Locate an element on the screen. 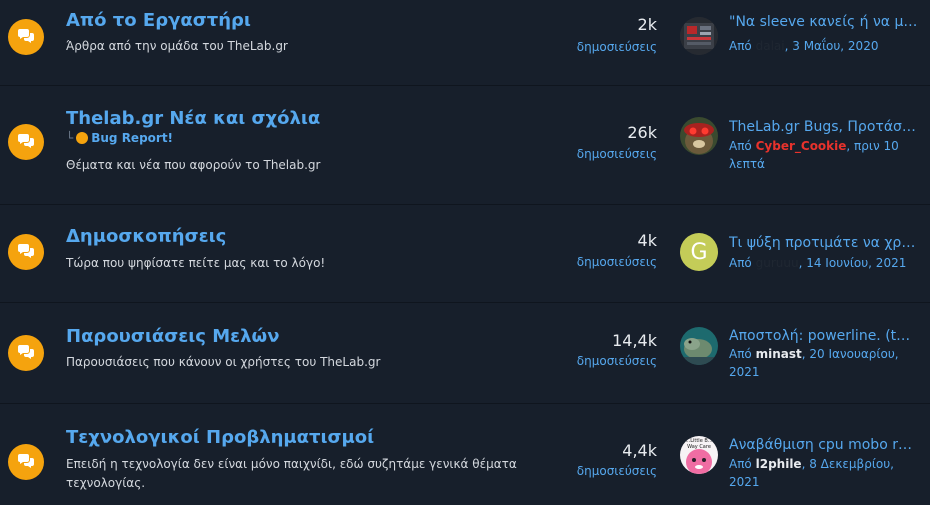 This screenshot has width=930, height=505. user-avatar: G is located at coordinates (699, 252).